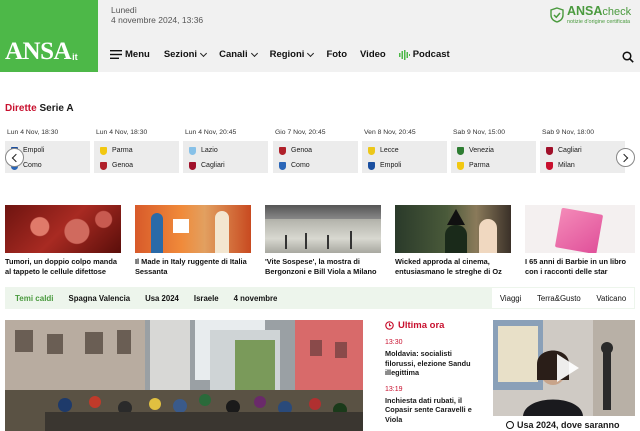 The height and width of the screenshot is (431, 640). Describe the element at coordinates (34, 298) in the screenshot. I see `temi-caldi-label: Temi caldi` at that location.